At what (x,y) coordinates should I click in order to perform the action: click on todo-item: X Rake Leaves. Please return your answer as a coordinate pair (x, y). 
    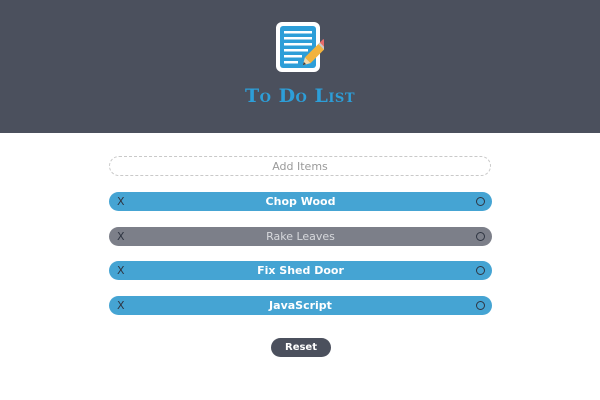
    Looking at the image, I should click on (300, 236).